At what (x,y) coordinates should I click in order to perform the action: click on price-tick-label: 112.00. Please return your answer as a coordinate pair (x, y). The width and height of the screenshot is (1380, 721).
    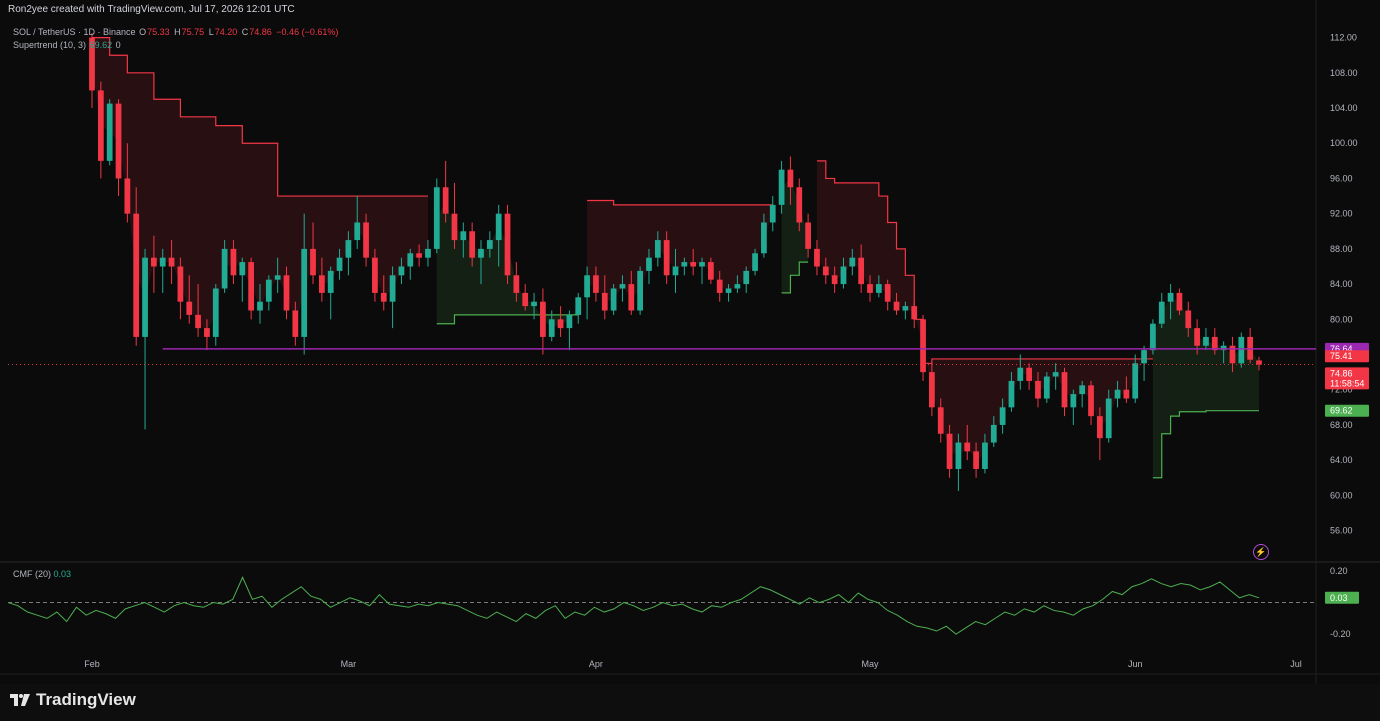
    Looking at the image, I should click on (1343, 38).